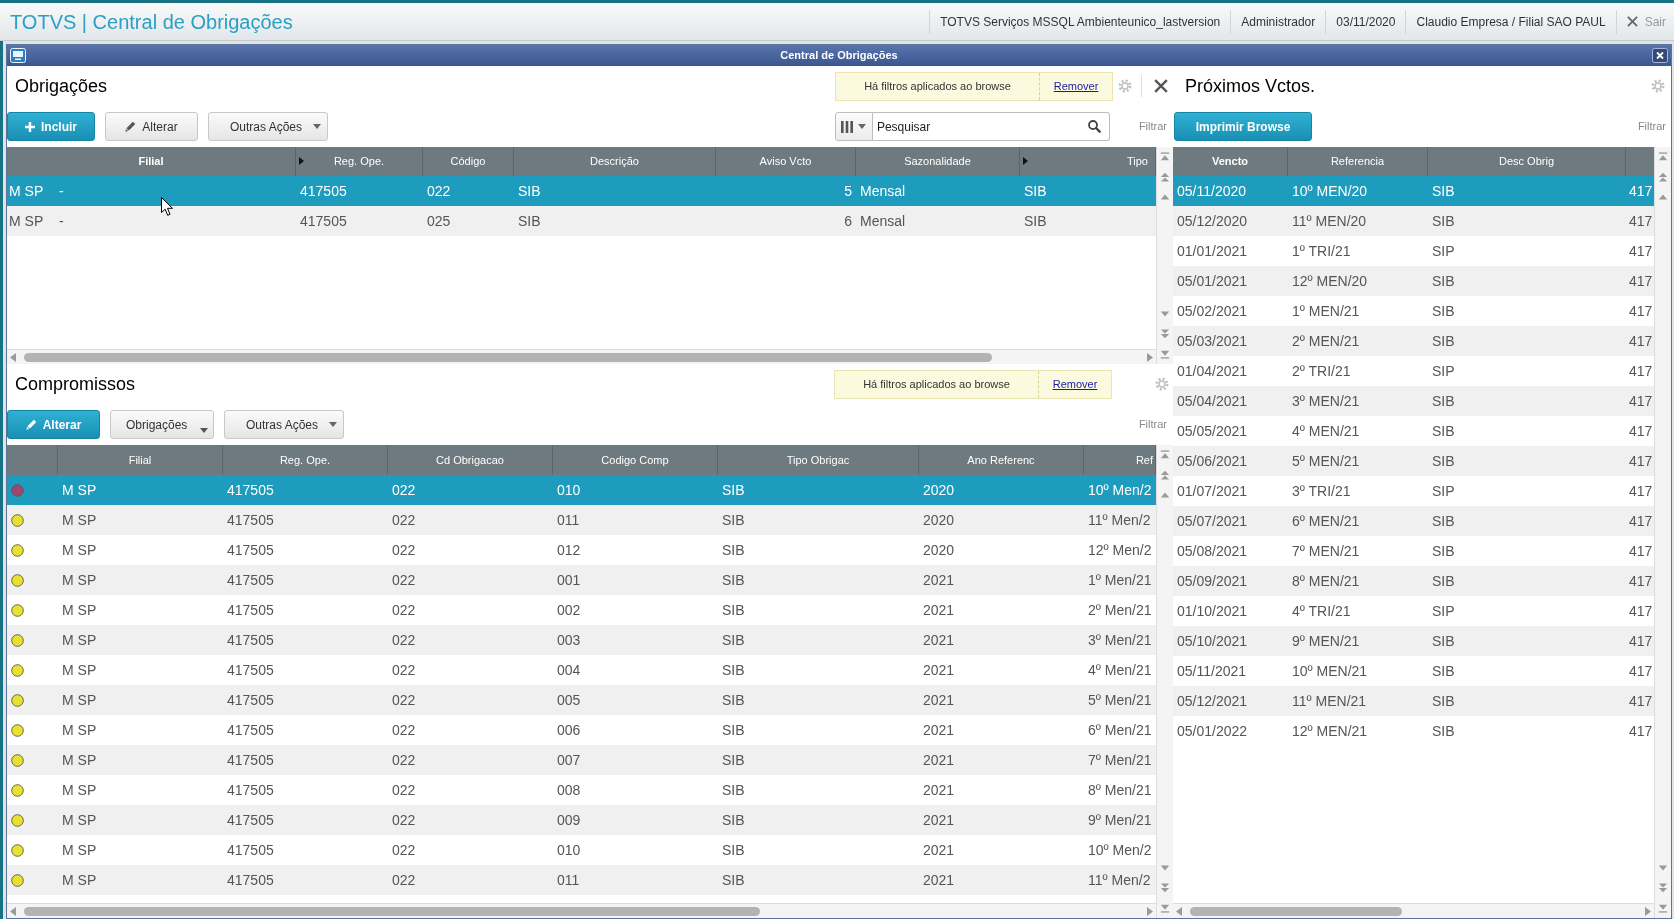 The width and height of the screenshot is (1674, 919). I want to click on table-cell-text: 417505, so click(250, 520).